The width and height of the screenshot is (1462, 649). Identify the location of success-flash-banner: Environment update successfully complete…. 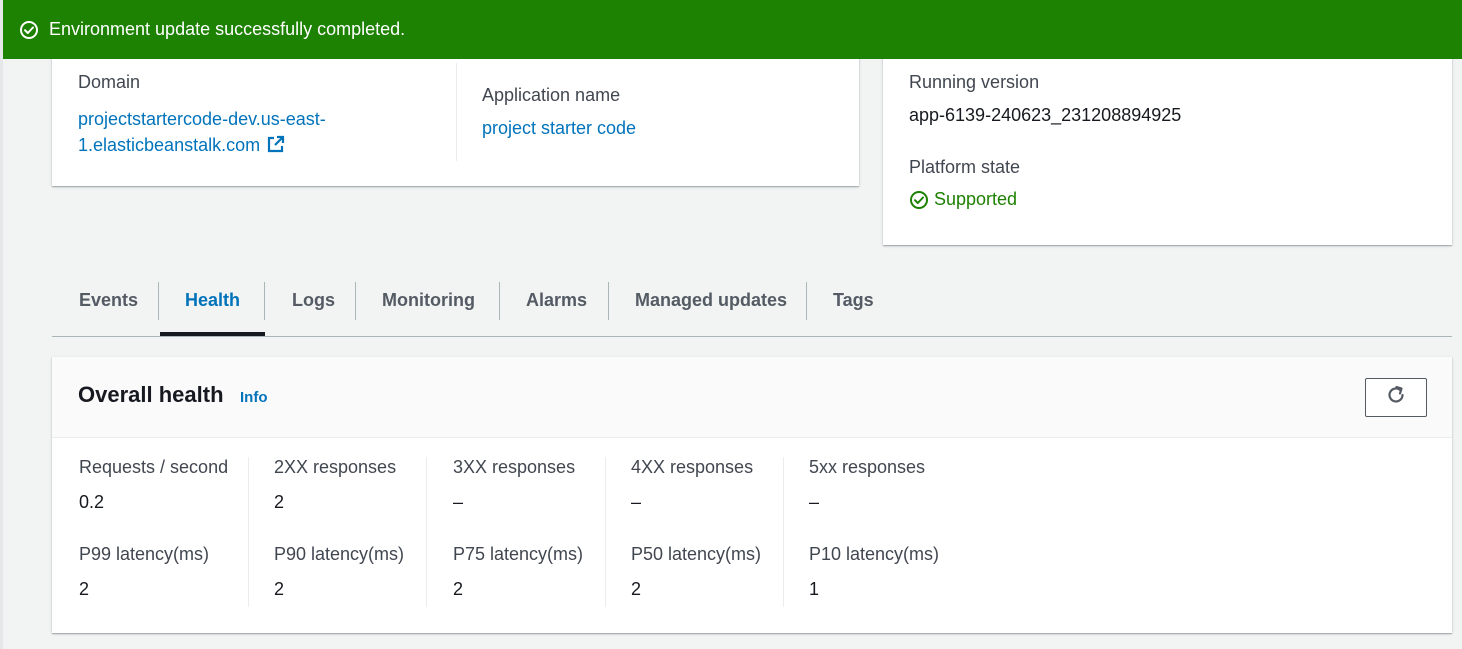
(732, 29).